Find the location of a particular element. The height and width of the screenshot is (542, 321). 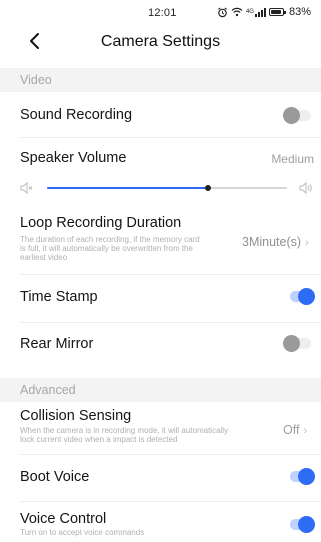

sound-recording-toggle is located at coordinates (297, 115).